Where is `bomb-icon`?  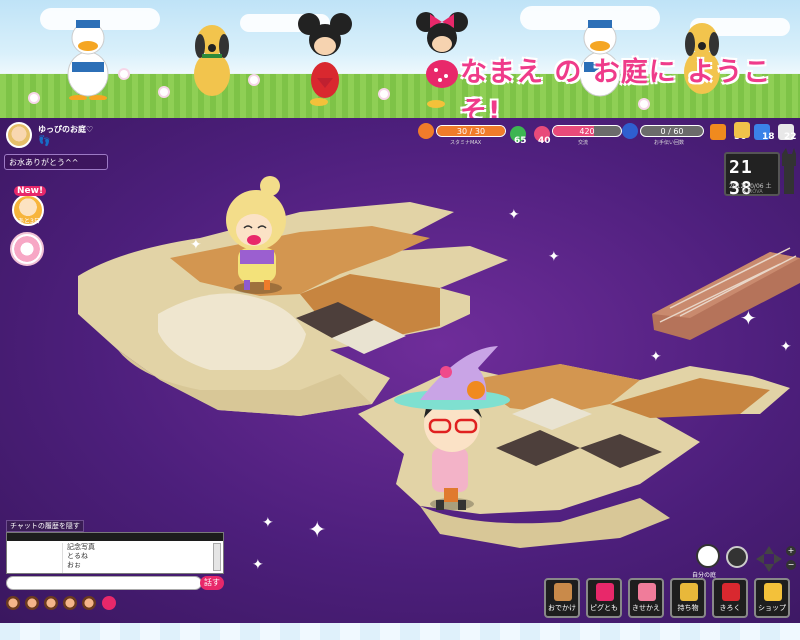 bomb-icon is located at coordinates (630, 131).